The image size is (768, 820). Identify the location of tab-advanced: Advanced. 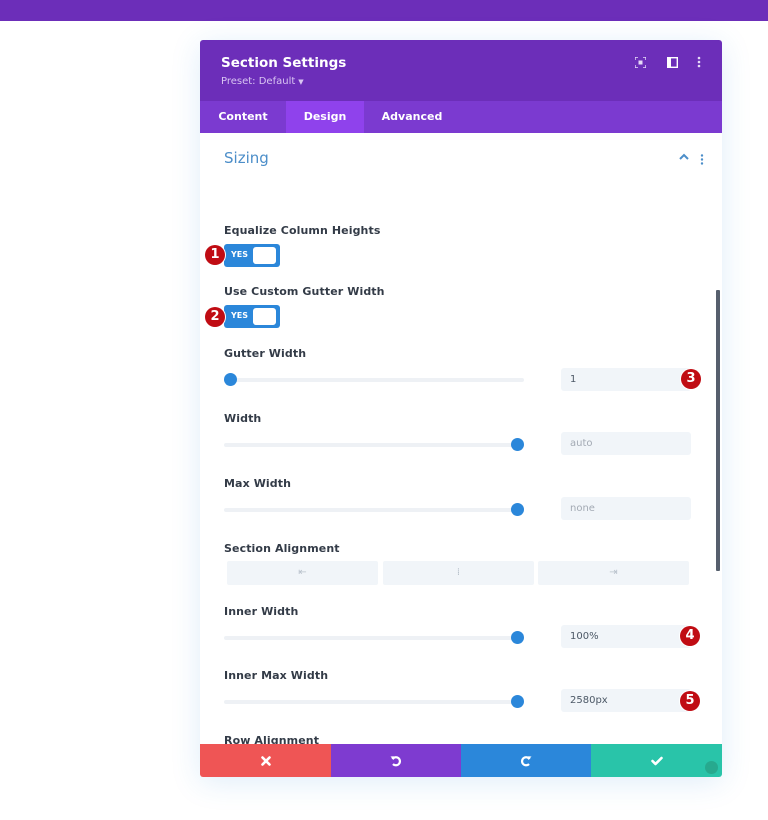
(412, 117).